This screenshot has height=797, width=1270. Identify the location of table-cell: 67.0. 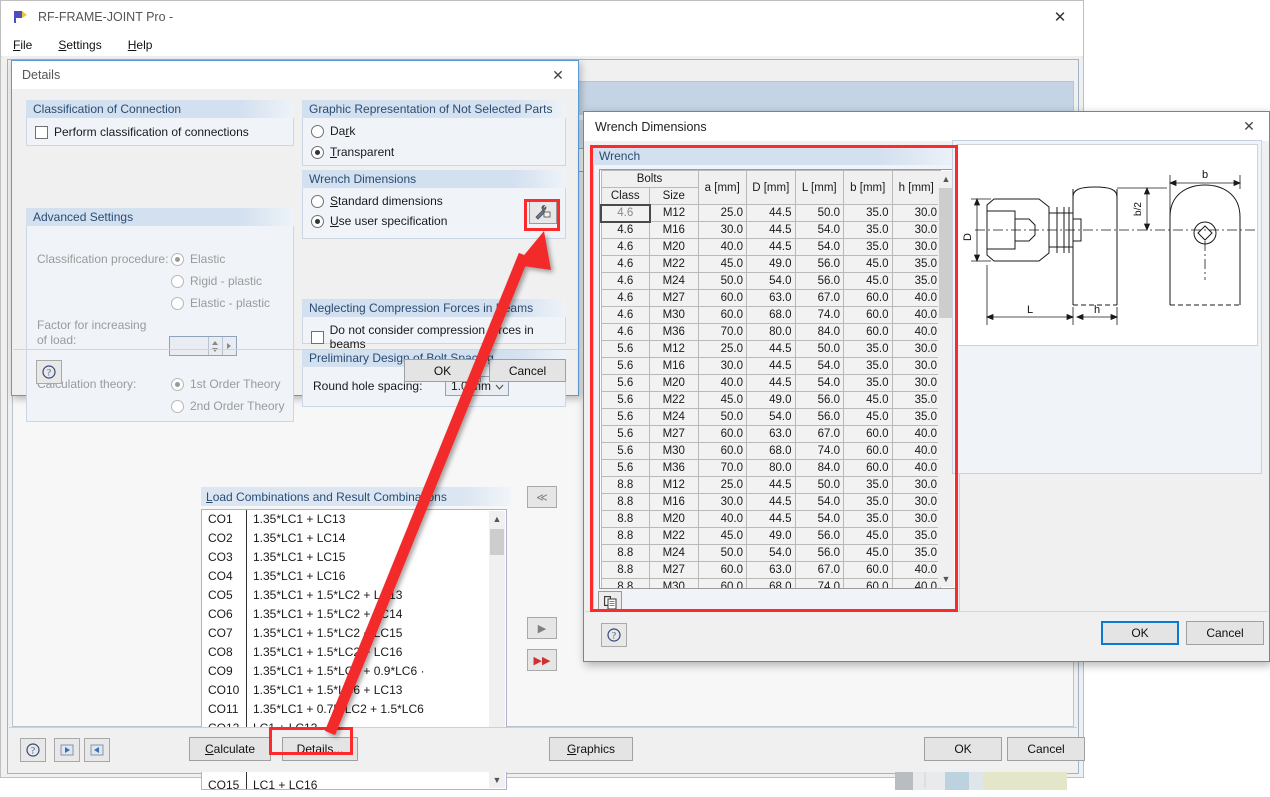
(819, 434).